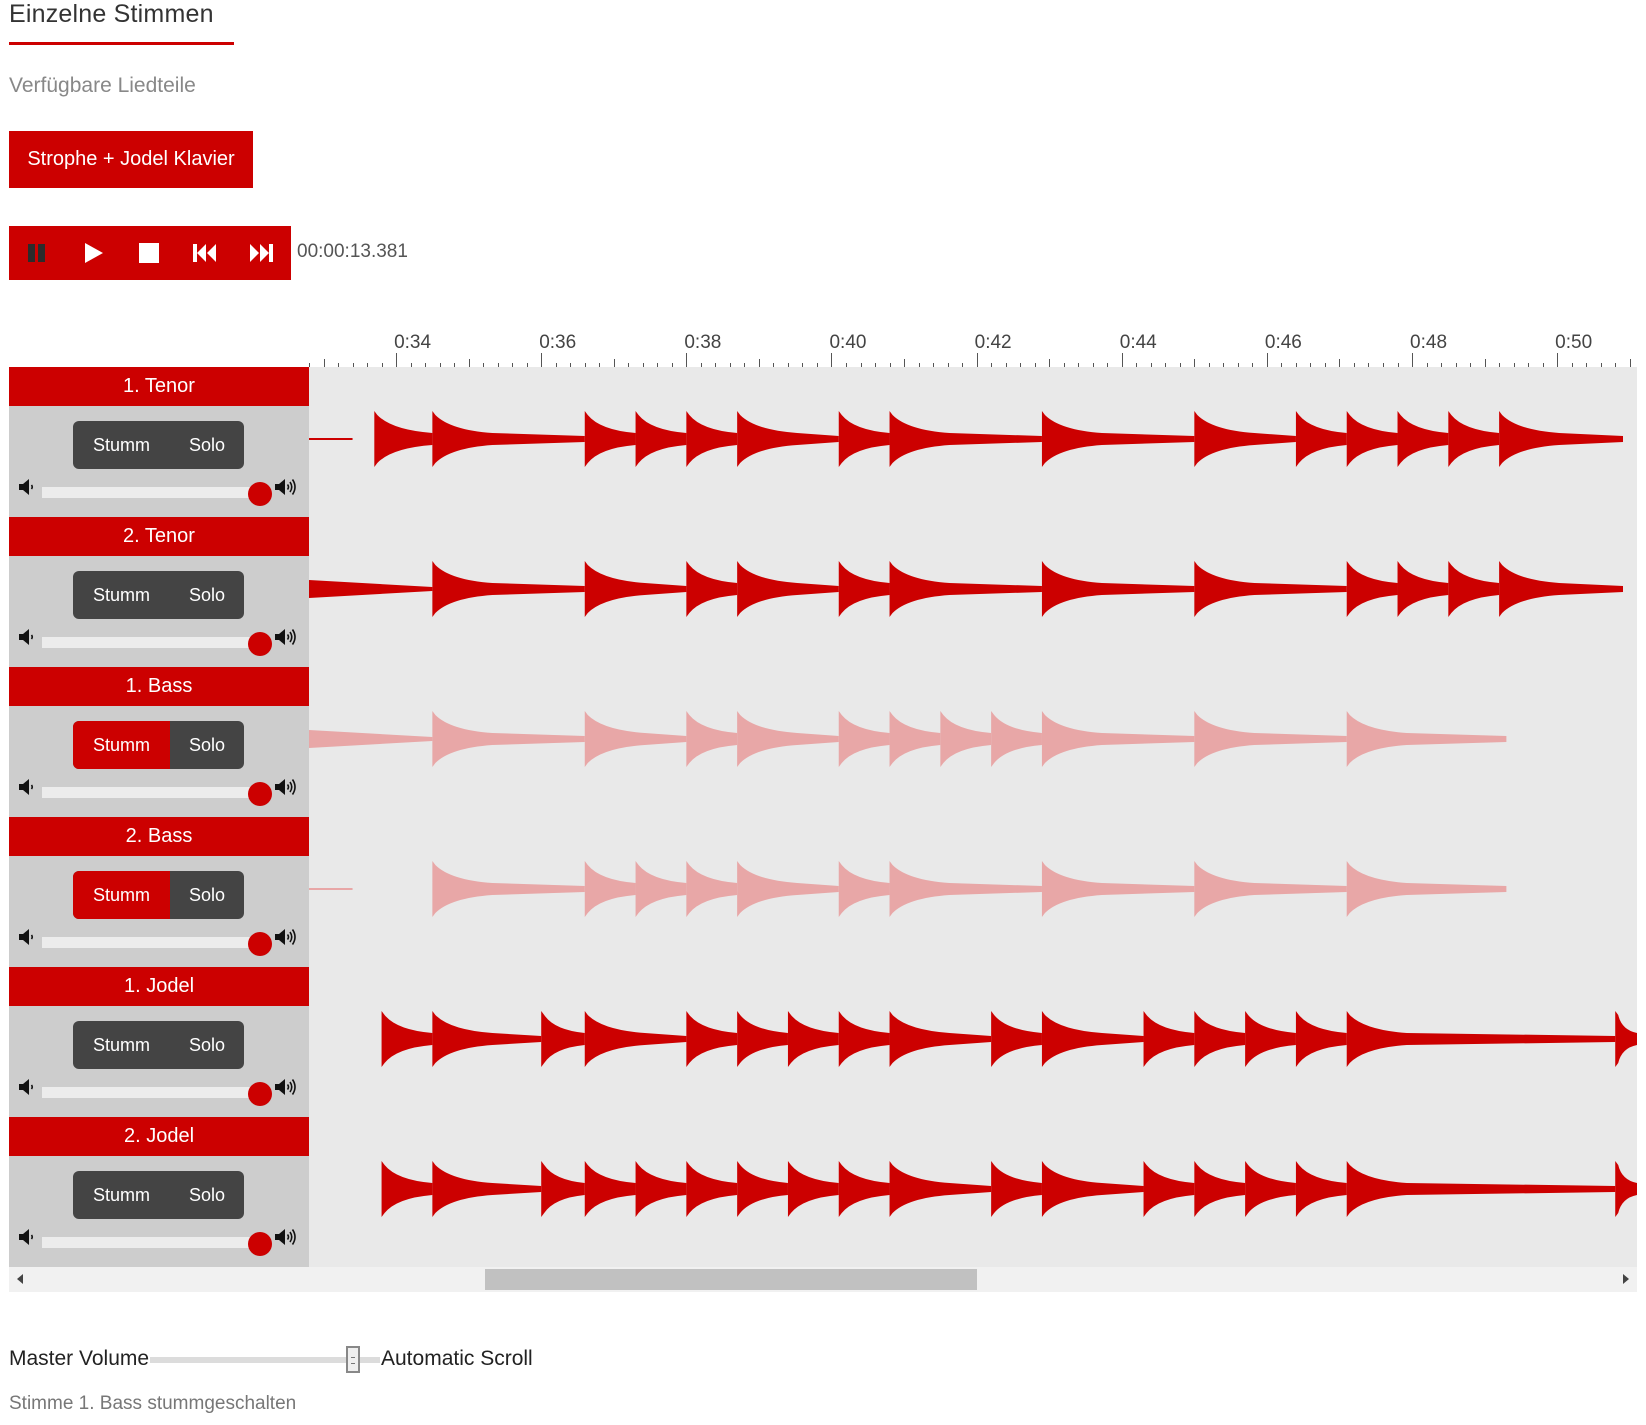 This screenshot has height=1425, width=1646. Describe the element at coordinates (20, 1279) in the screenshot. I see `scroll-left-arrow-icon` at that location.